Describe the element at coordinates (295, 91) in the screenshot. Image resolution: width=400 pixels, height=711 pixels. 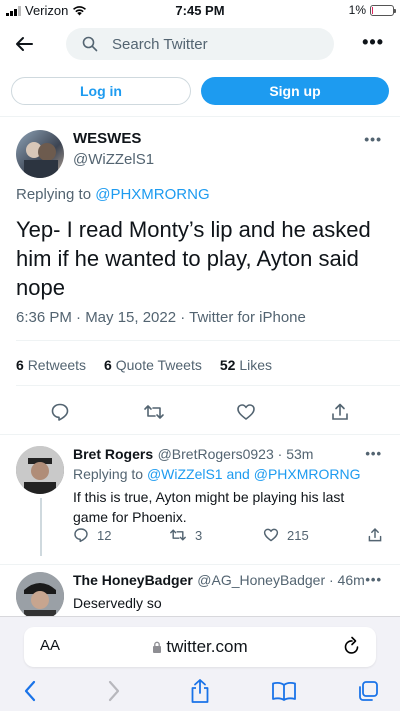
I see `signup-button: Sign up` at that location.